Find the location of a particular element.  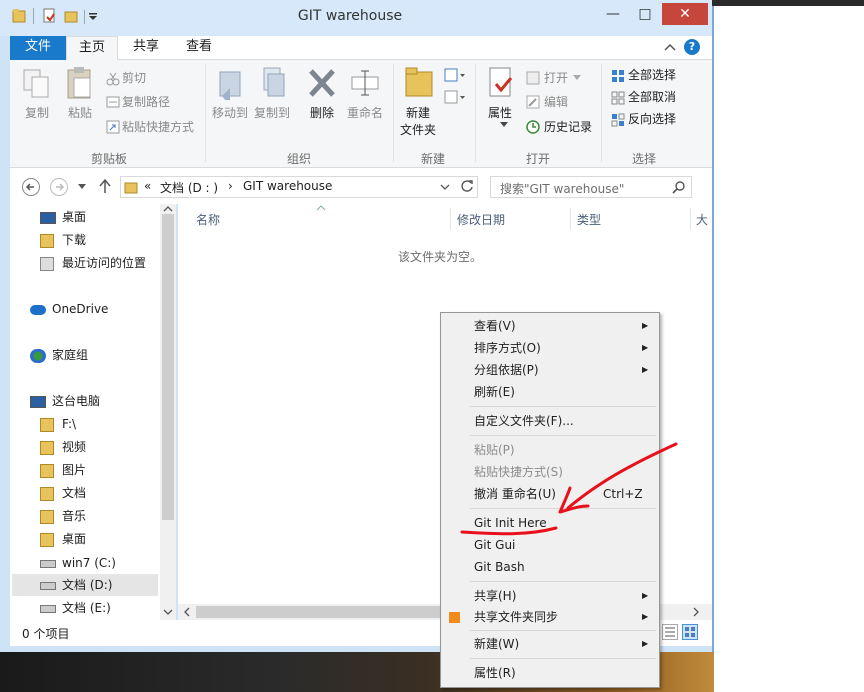

breadcrumb-drive: 文档 (D : ) is located at coordinates (189, 187).